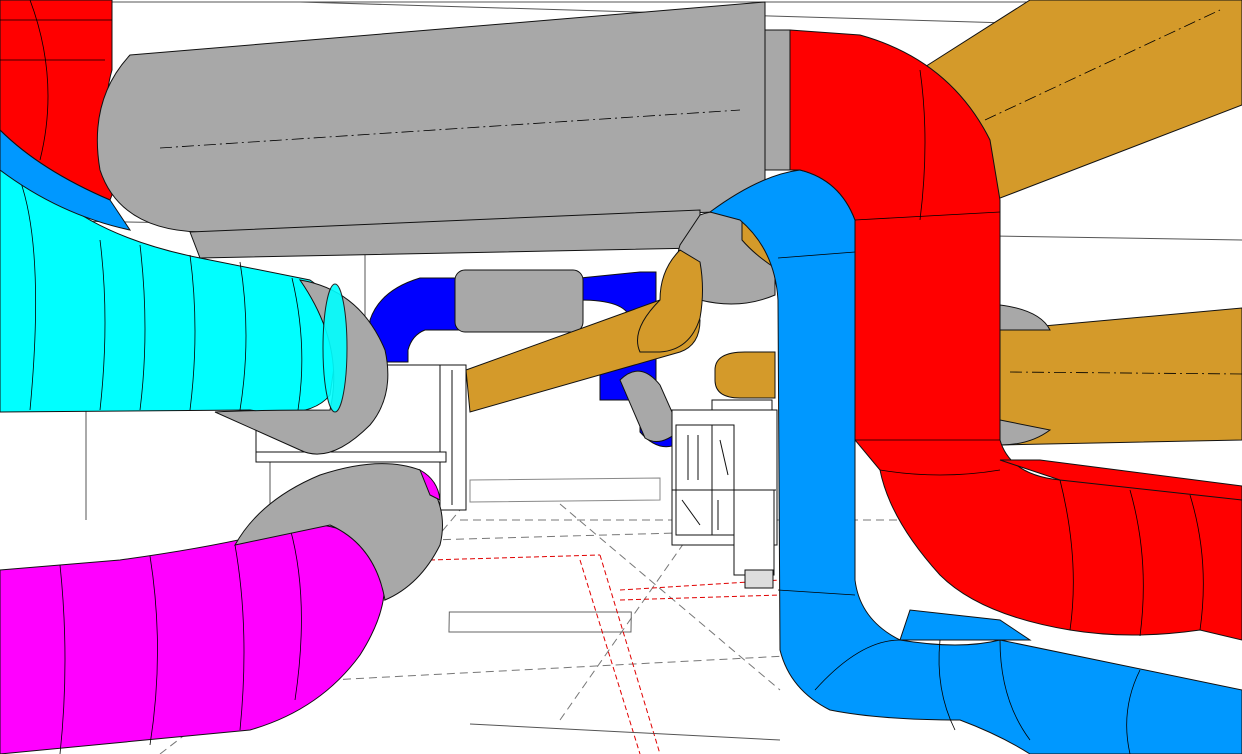 This screenshot has height=754, width=1242. Describe the element at coordinates (724, 494) in the screenshot. I see `air-handler-right` at that location.